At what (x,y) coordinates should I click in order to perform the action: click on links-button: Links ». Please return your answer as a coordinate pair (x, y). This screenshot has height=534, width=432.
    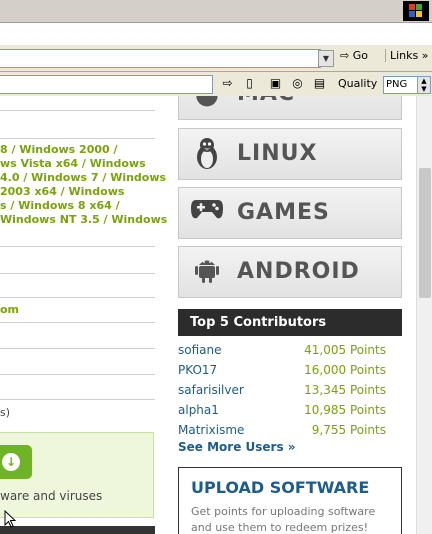
    Looking at the image, I should click on (407, 55).